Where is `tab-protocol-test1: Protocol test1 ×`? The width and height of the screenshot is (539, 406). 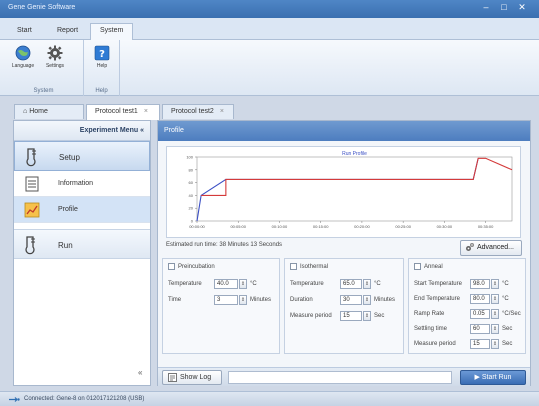 tab-protocol-test1: Protocol test1 × is located at coordinates (123, 112).